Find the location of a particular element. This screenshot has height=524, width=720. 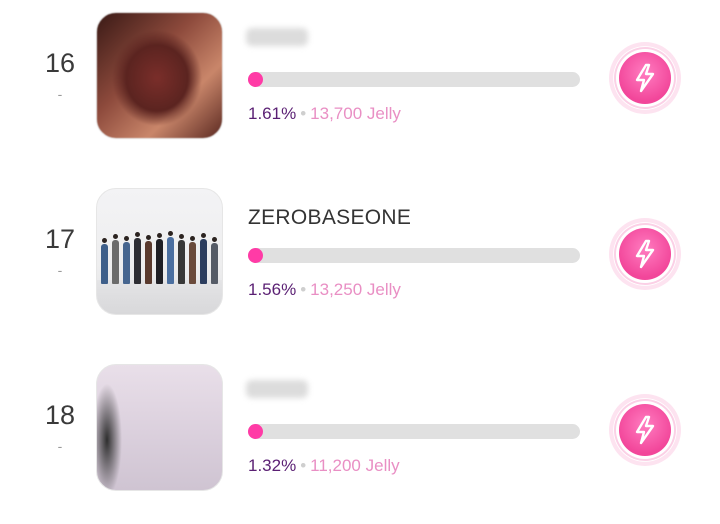

vote-stats: 1.61% • 13,700 Jelly is located at coordinates (324, 114).